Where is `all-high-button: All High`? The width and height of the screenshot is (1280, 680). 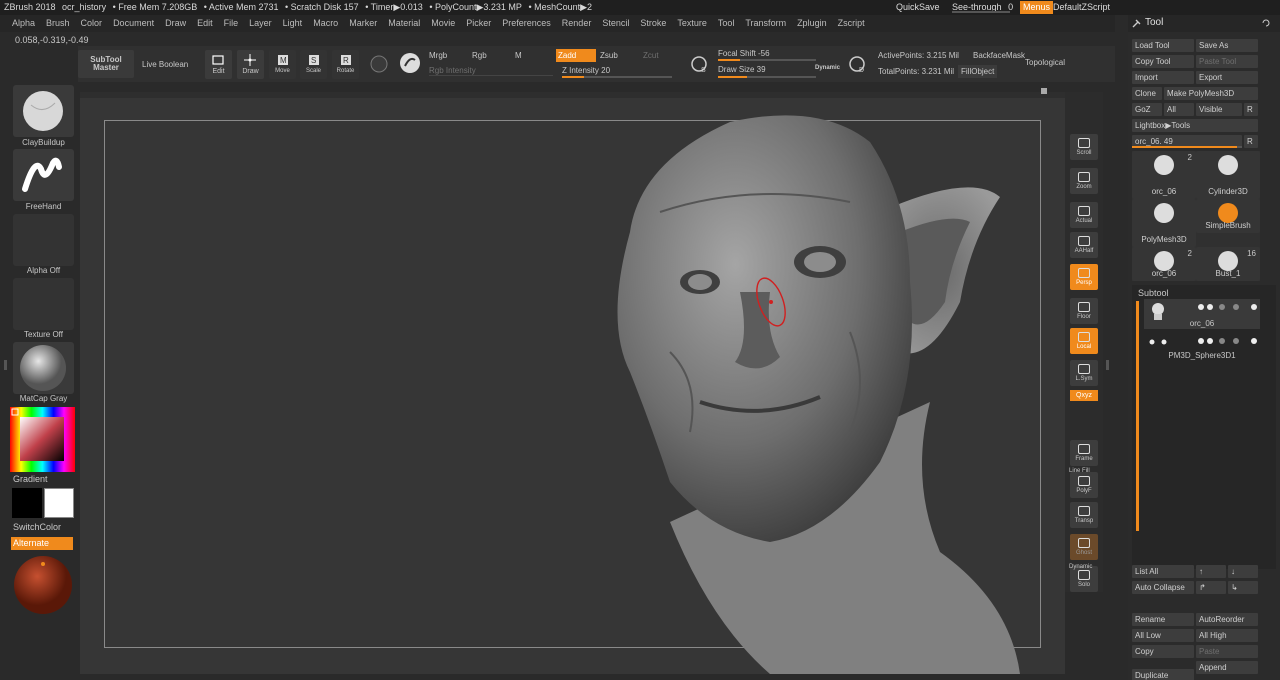
all-high-button: All High is located at coordinates (1227, 635).